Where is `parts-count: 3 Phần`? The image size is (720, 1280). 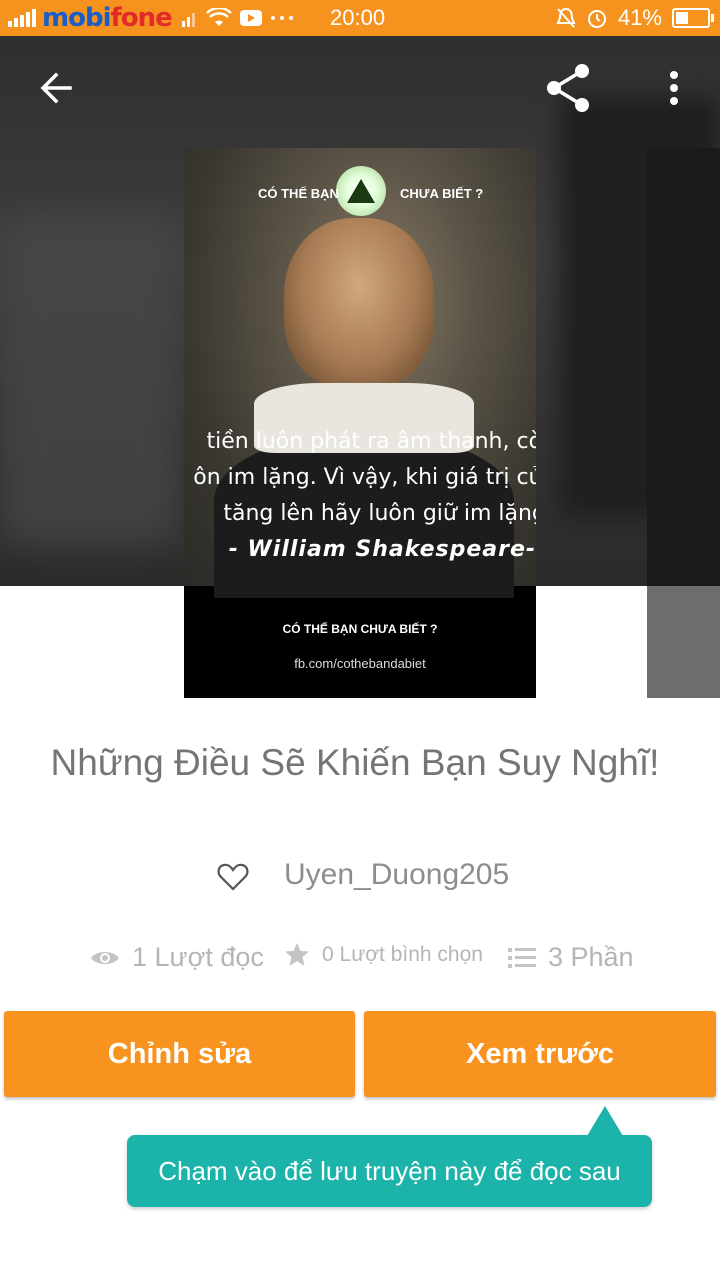
parts-count: 3 Phần is located at coordinates (591, 957).